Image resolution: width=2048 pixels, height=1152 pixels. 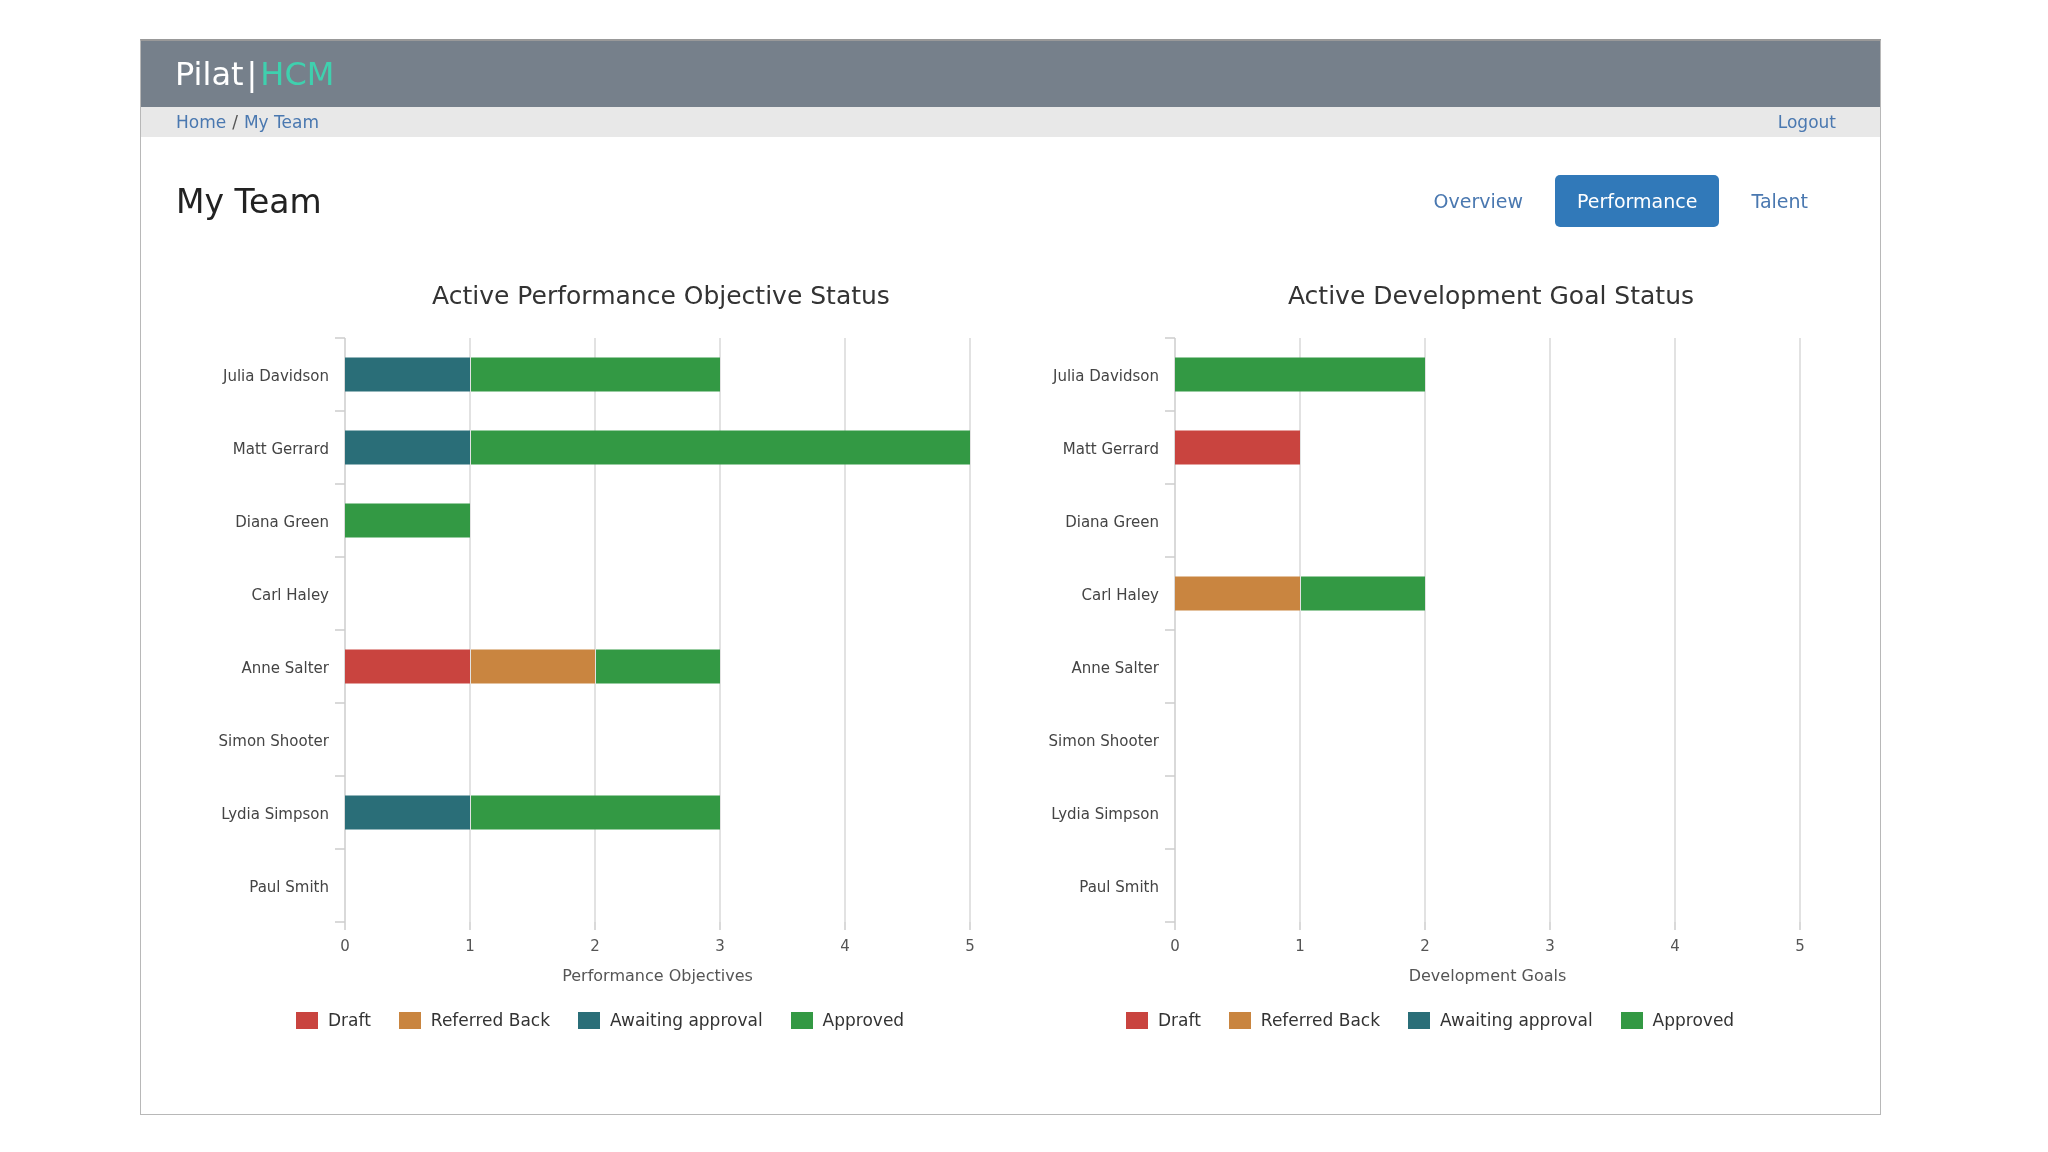 I want to click on nav-tab: Overview, so click(x=1478, y=201).